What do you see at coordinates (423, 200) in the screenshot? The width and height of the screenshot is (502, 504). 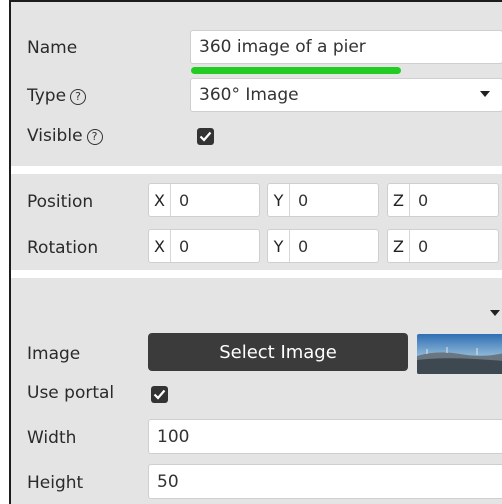 I see `position-z-value: 0` at bounding box center [423, 200].